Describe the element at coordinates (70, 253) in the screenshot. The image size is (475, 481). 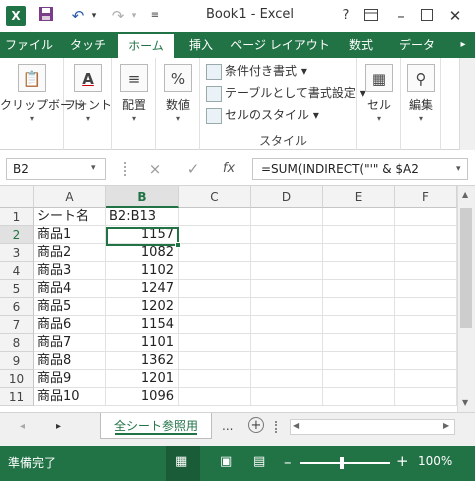
I see `cell-a: 商品2` at that location.